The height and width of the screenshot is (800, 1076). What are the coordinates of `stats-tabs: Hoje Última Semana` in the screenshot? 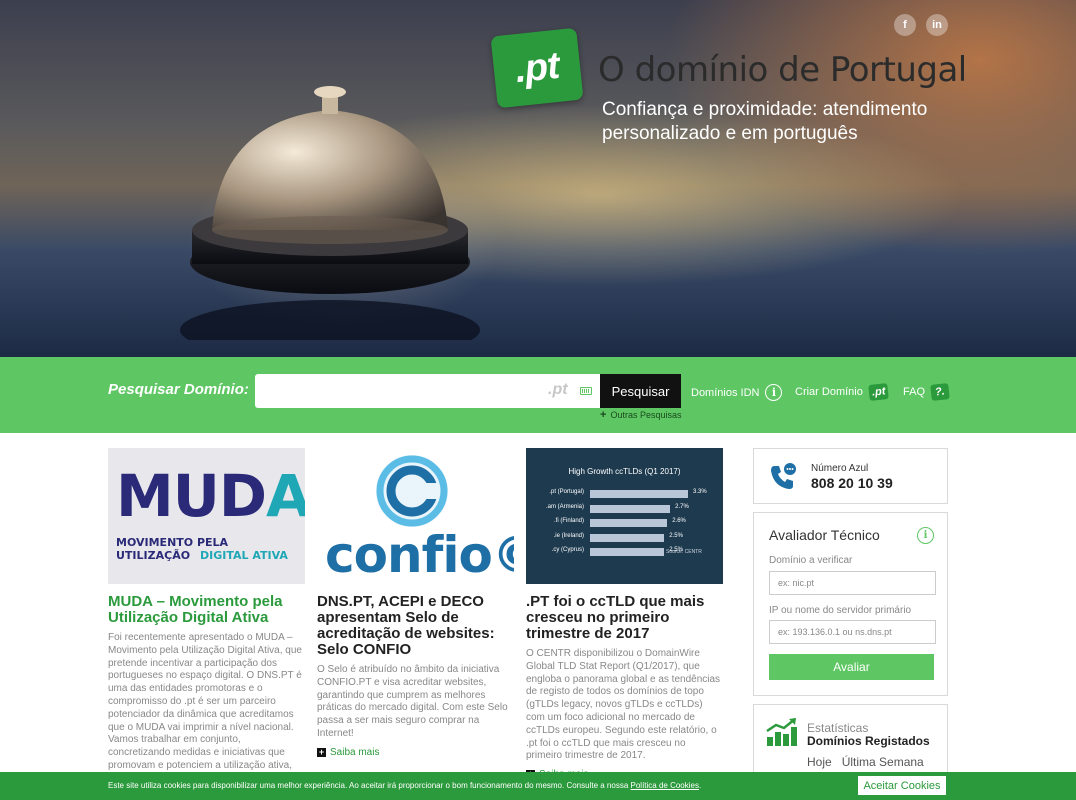 It's located at (865, 762).